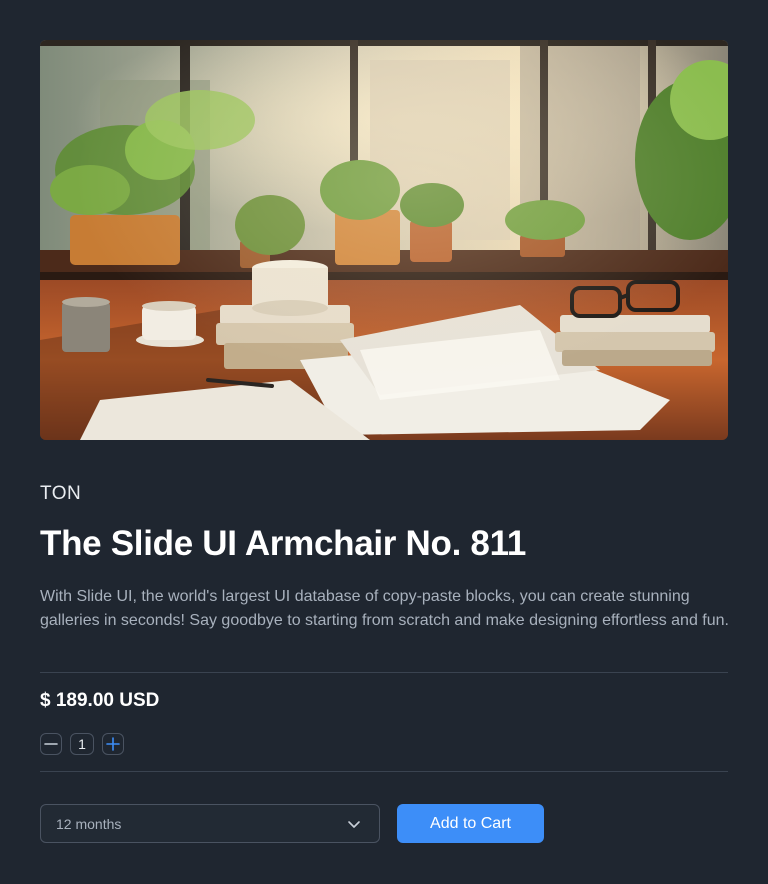 The height and width of the screenshot is (884, 768). I want to click on plan-select: 12 months, so click(210, 823).